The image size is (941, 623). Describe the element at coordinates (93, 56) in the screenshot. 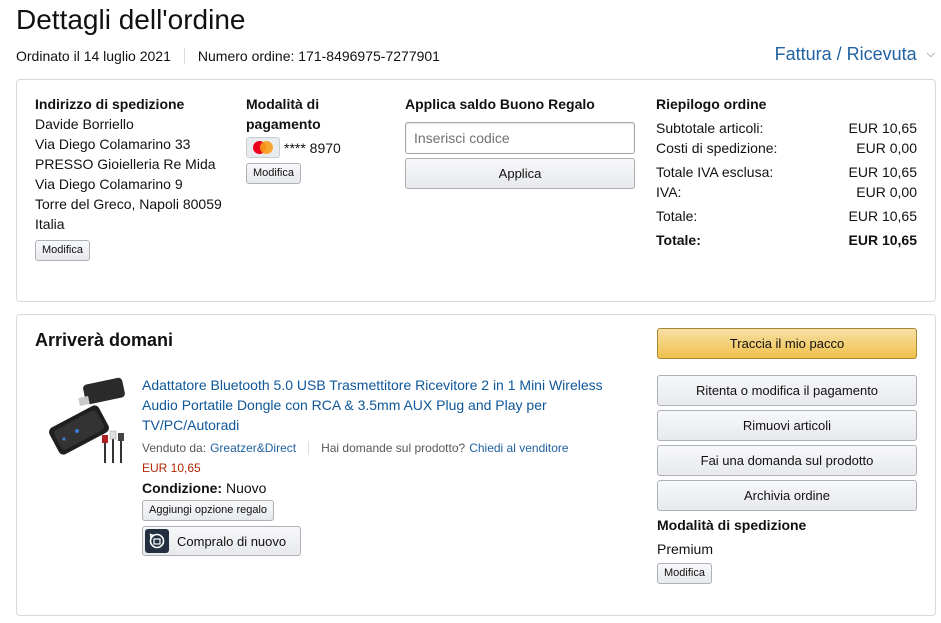

I see `order-date: Ordinato il 14 luglio 2021` at that location.